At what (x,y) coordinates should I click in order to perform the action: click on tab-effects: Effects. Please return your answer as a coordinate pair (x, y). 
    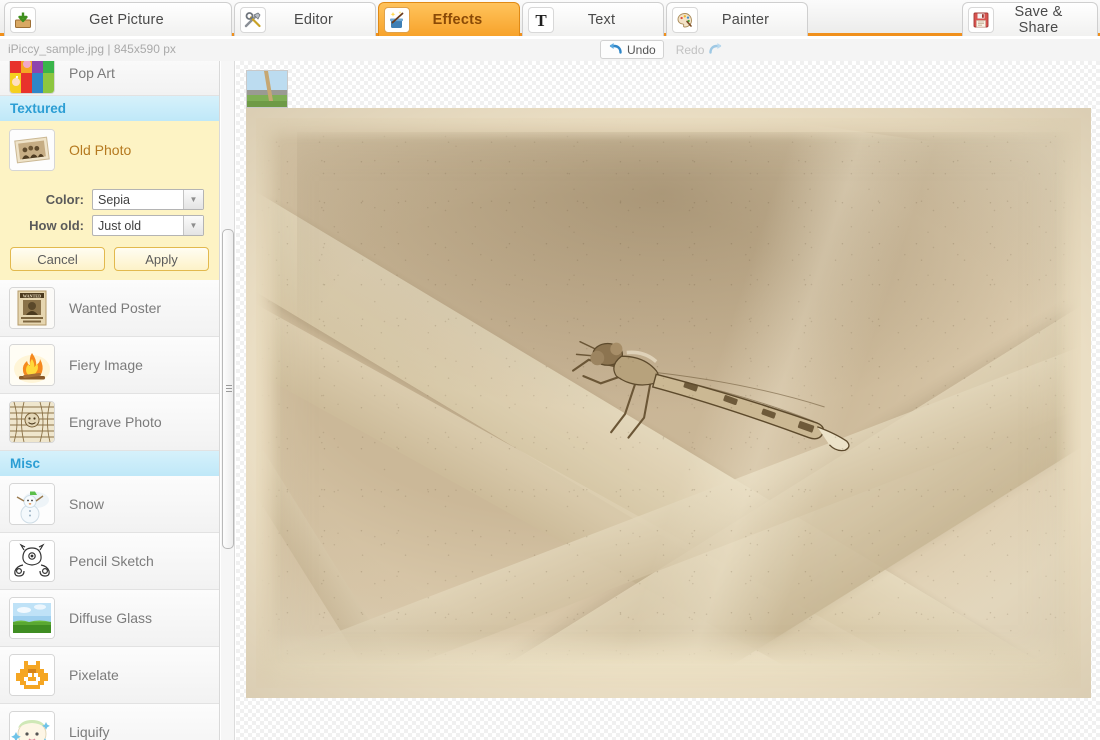
    Looking at the image, I should click on (449, 19).